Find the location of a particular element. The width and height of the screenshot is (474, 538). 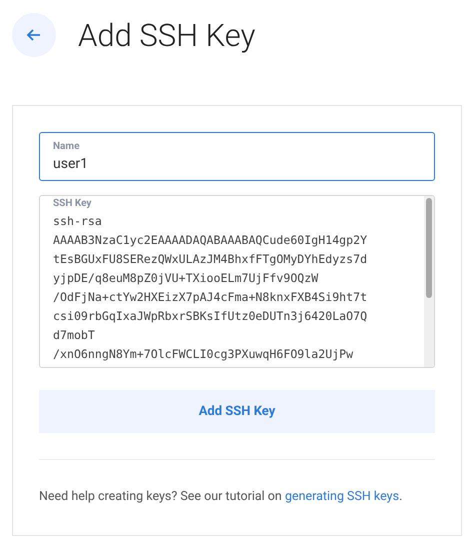

ssh-key-text-line: ssh-rsa is located at coordinates (77, 221).